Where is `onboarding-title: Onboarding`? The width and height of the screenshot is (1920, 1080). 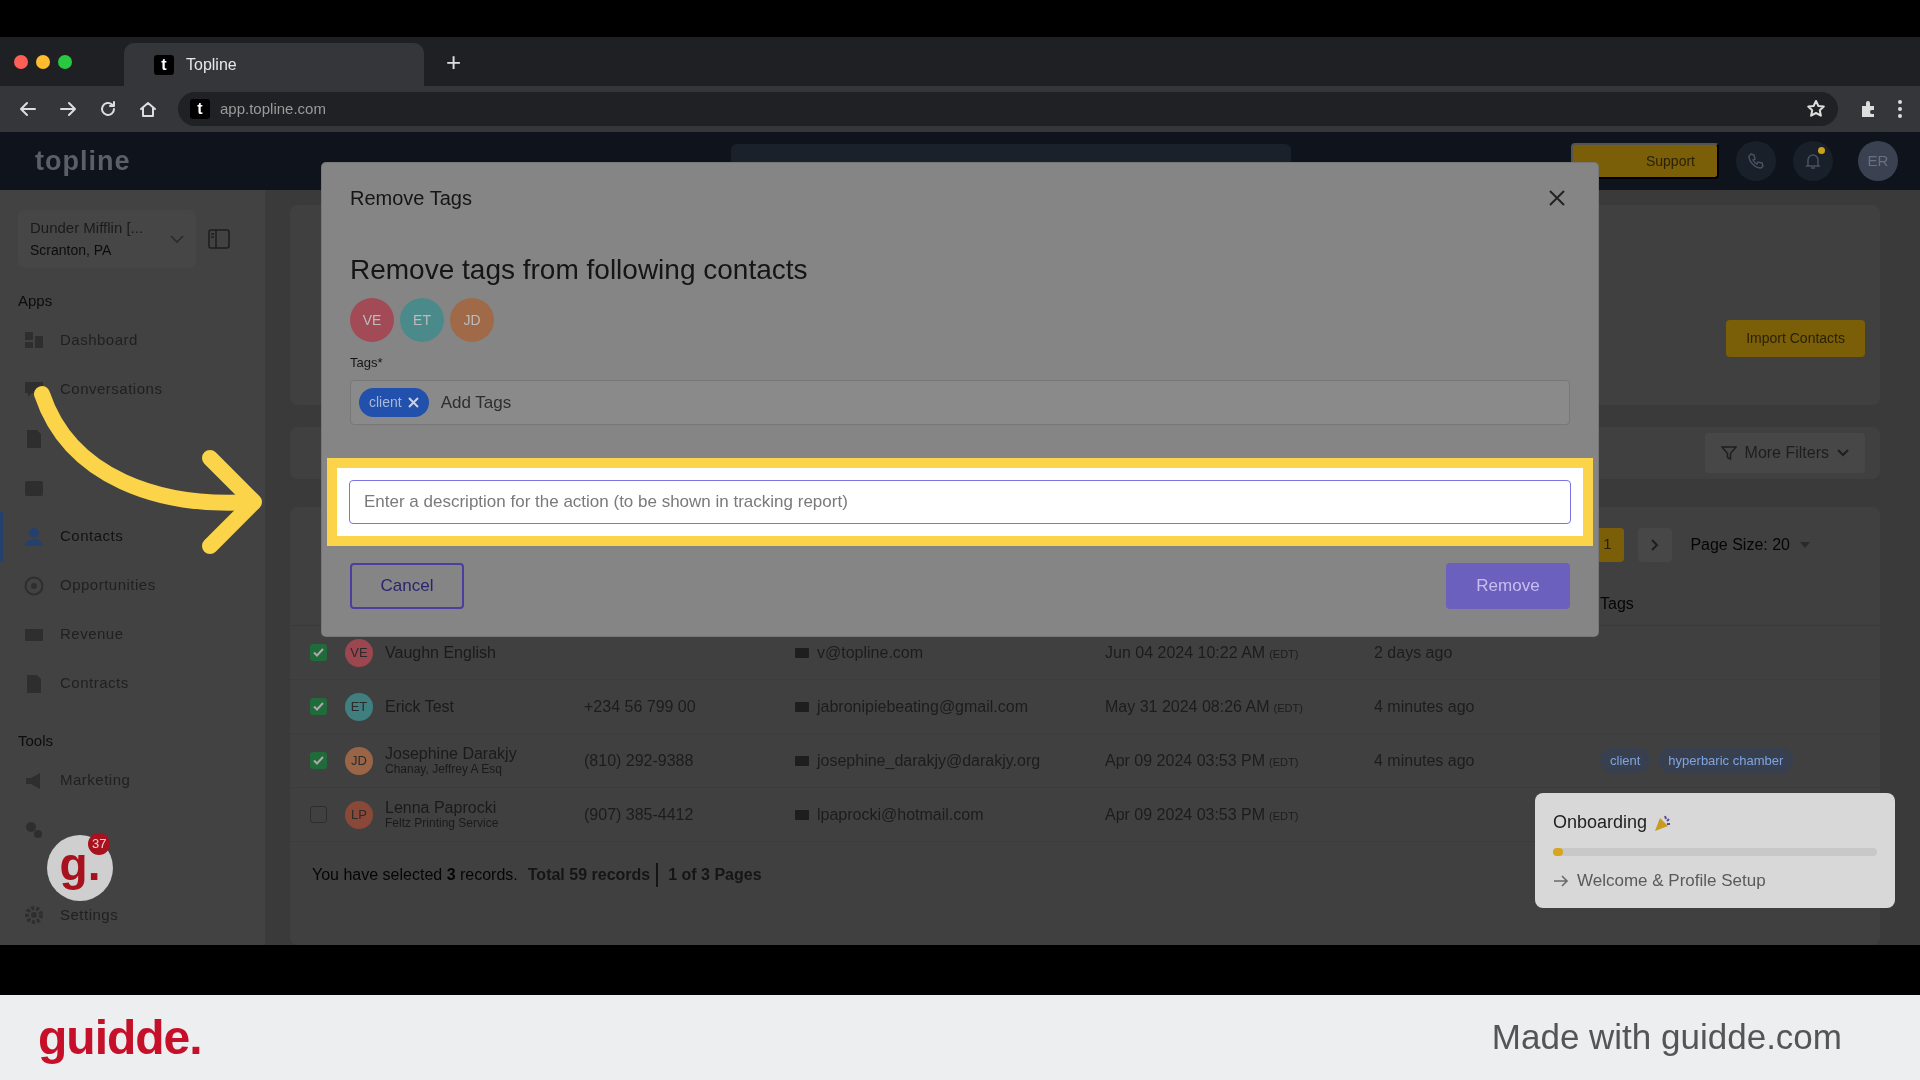 onboarding-title: Onboarding is located at coordinates (1600, 822).